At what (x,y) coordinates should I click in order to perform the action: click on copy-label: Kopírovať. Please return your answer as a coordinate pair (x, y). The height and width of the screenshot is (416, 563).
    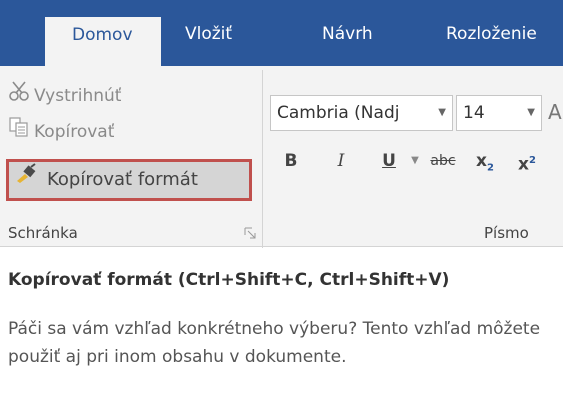
    Looking at the image, I should click on (74, 132).